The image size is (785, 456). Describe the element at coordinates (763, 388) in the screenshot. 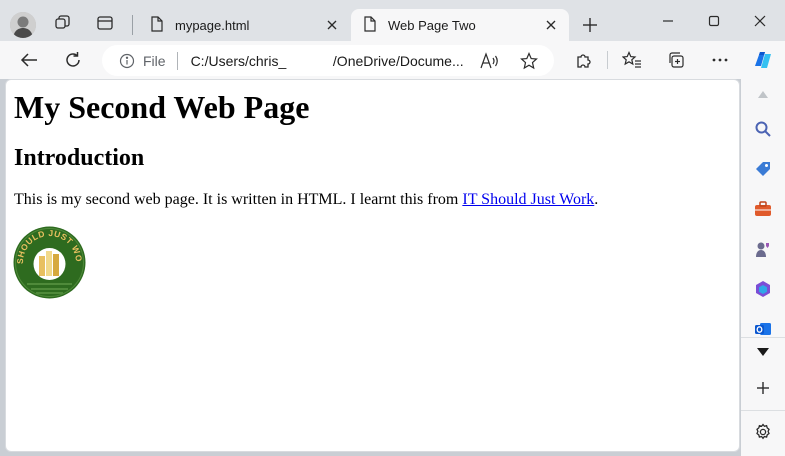

I see `add-icon` at that location.